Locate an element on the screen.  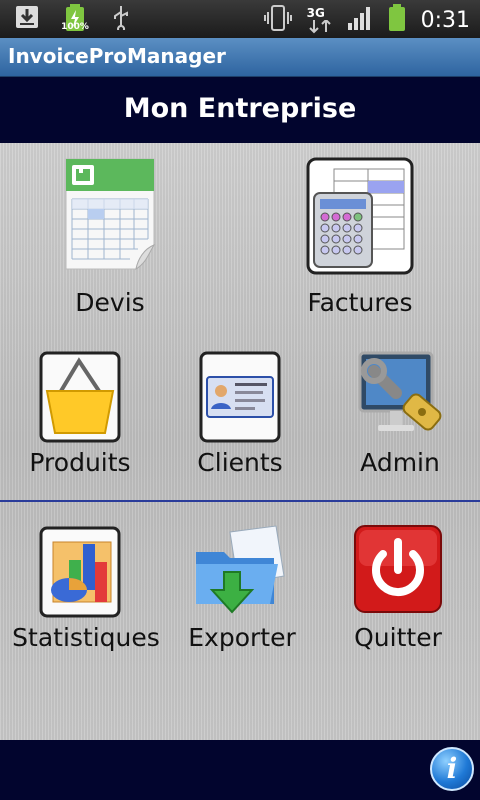
vibrate-icon is located at coordinates (278, 20).